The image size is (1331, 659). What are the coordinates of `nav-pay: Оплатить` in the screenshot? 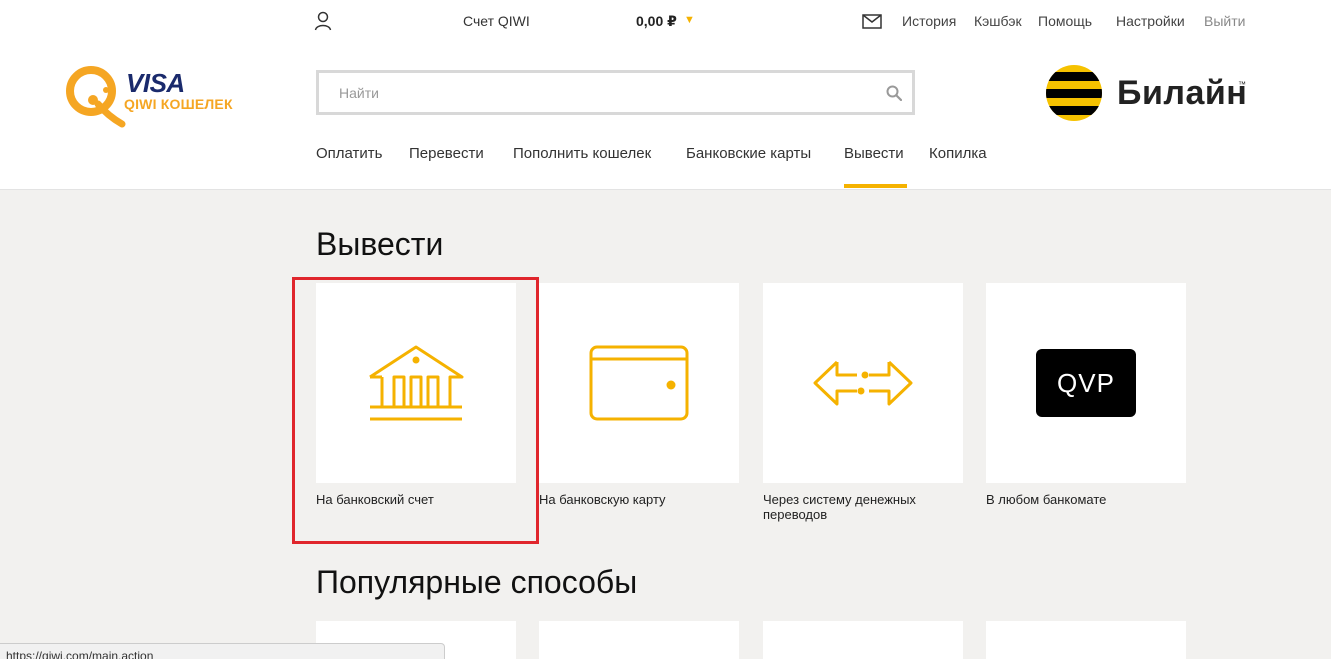 It's located at (349, 153).